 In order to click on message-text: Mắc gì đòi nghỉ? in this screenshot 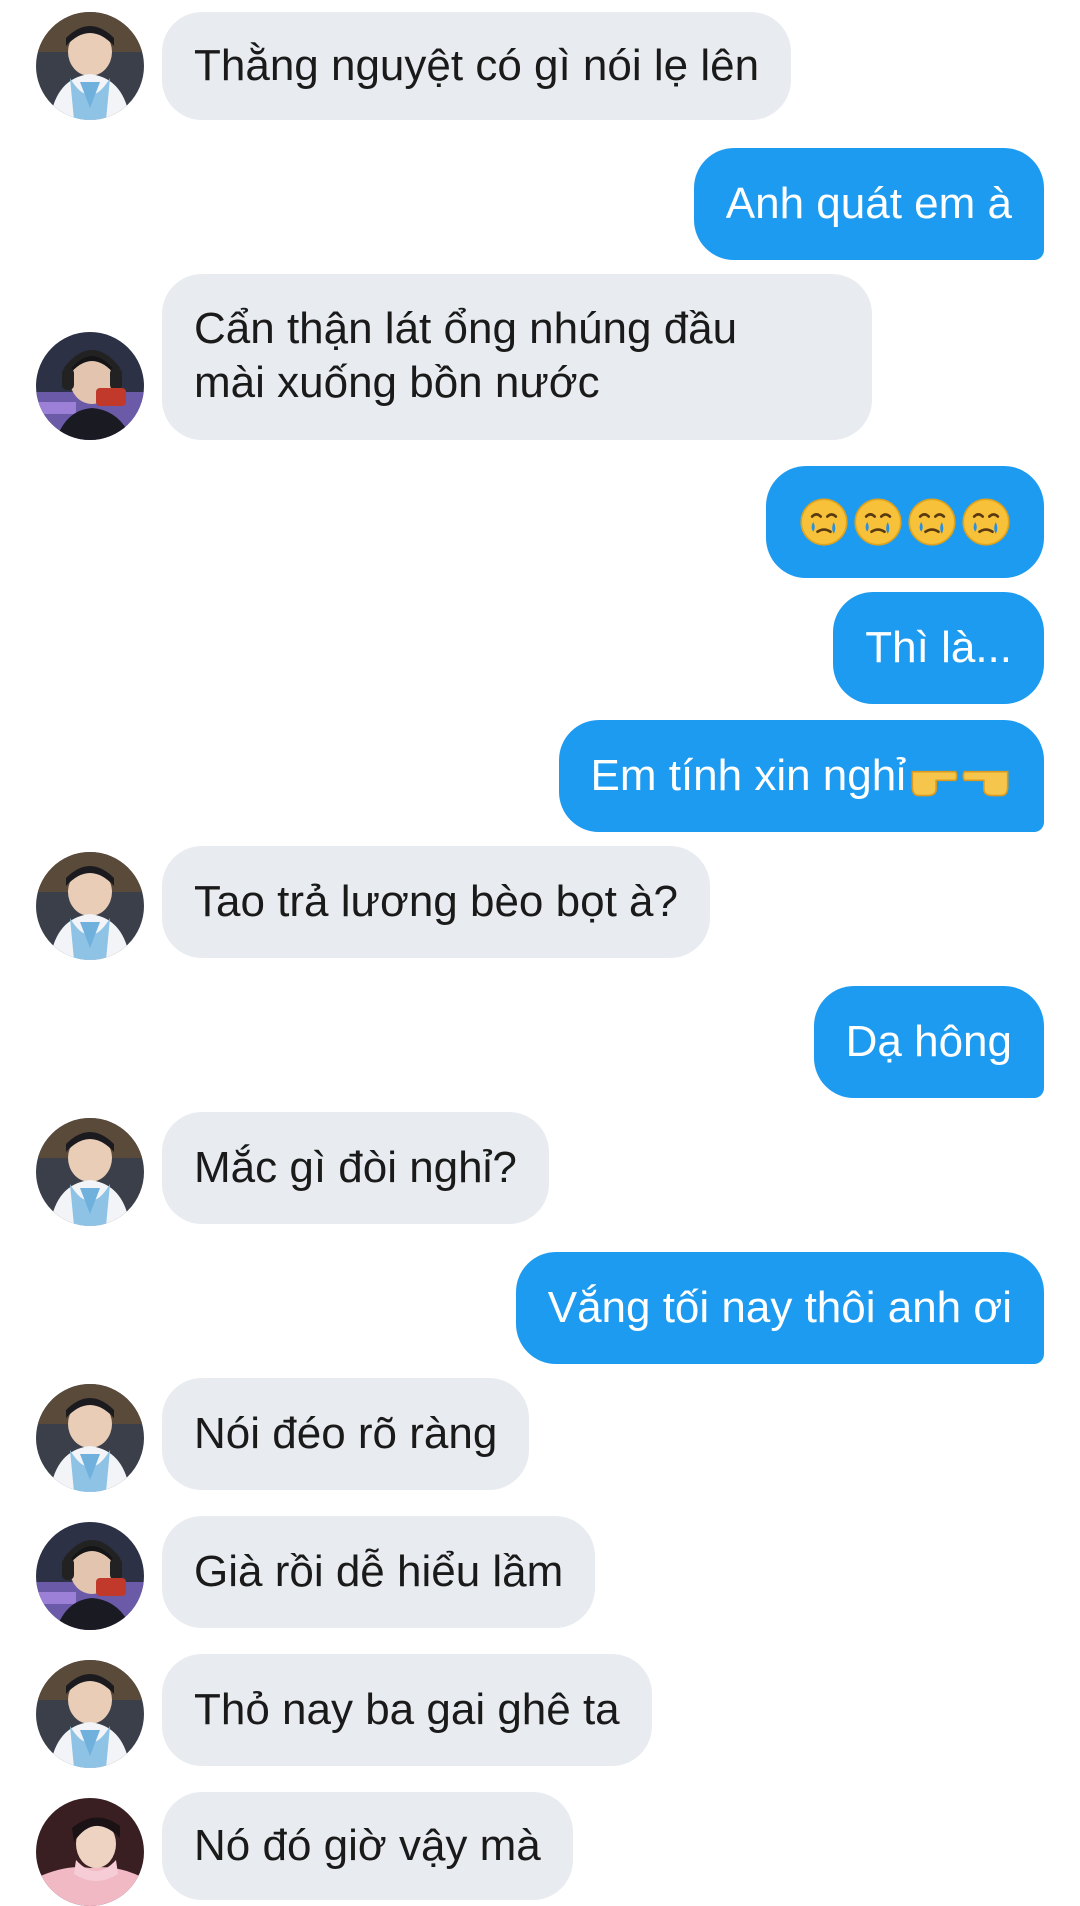, I will do `click(355, 1167)`.